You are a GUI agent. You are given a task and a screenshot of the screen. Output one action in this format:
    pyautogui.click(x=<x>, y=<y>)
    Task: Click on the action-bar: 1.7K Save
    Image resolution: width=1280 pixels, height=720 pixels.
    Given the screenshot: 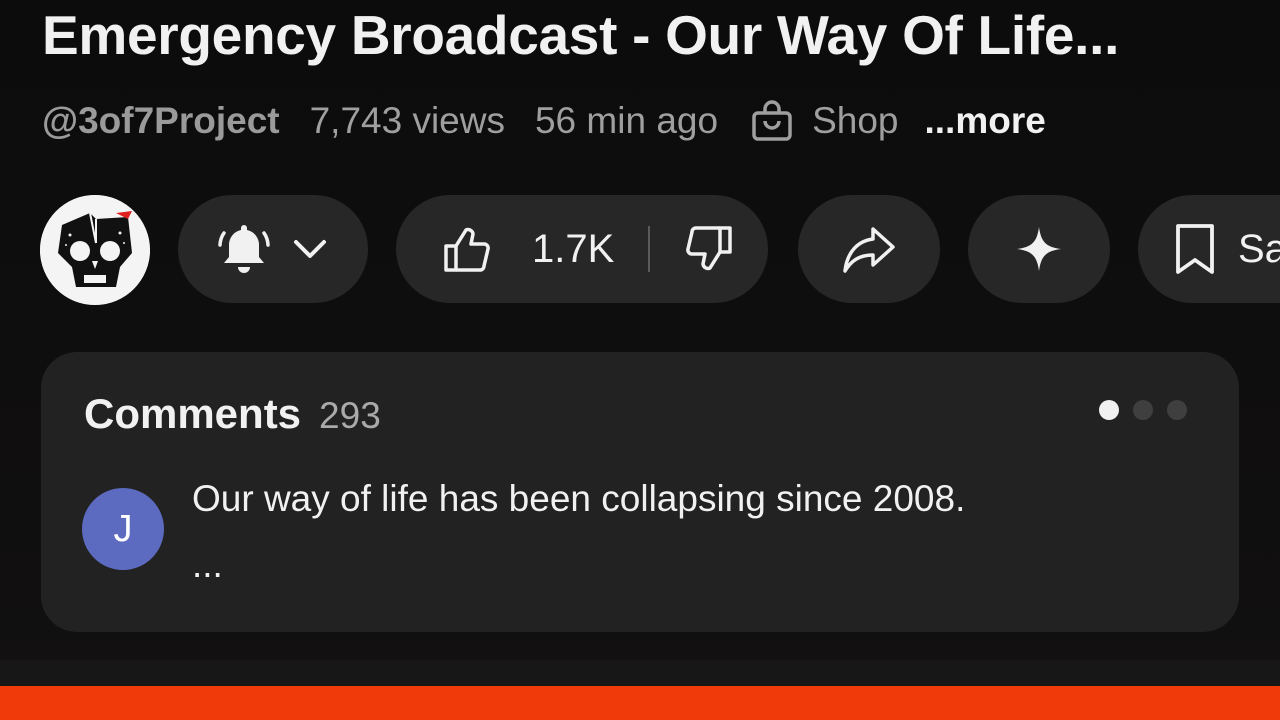 What is the action you would take?
    pyautogui.click(x=660, y=250)
    